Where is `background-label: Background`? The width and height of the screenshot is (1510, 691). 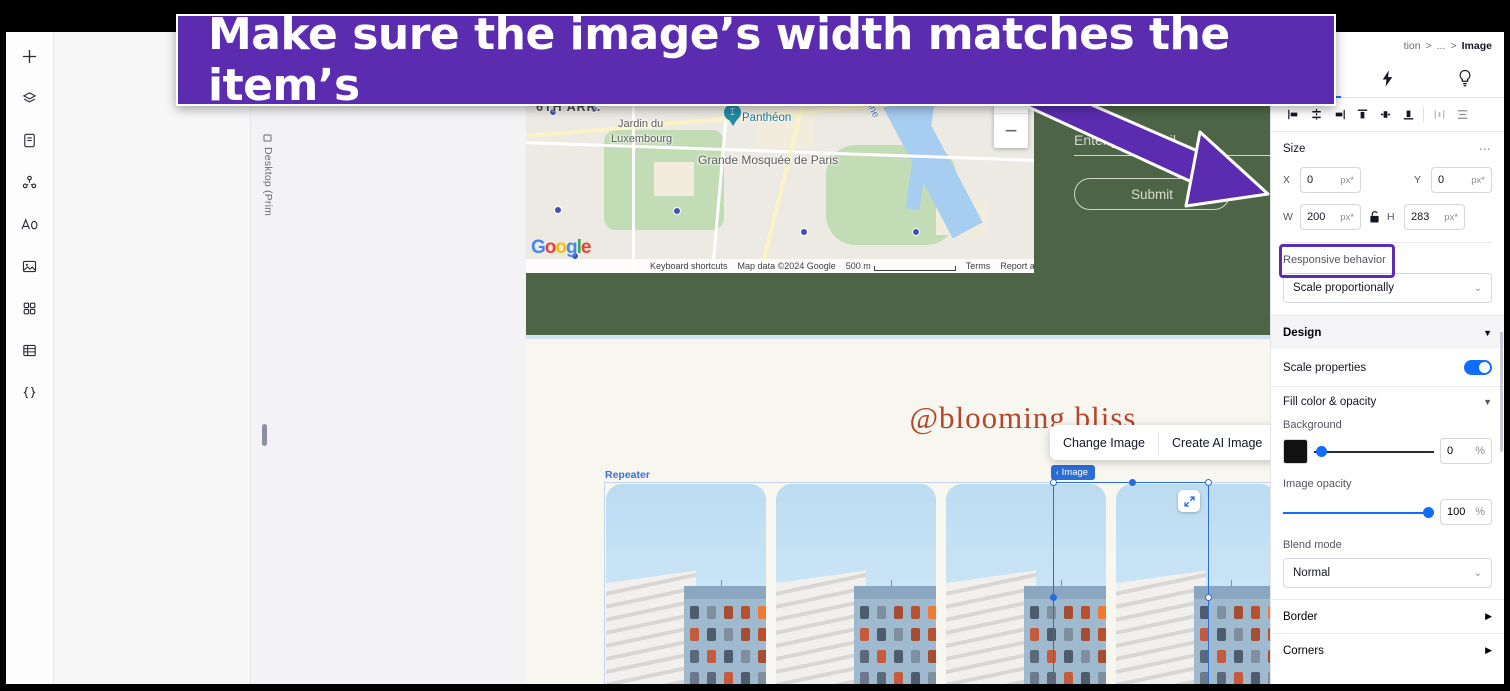
background-label: Background is located at coordinates (1312, 425).